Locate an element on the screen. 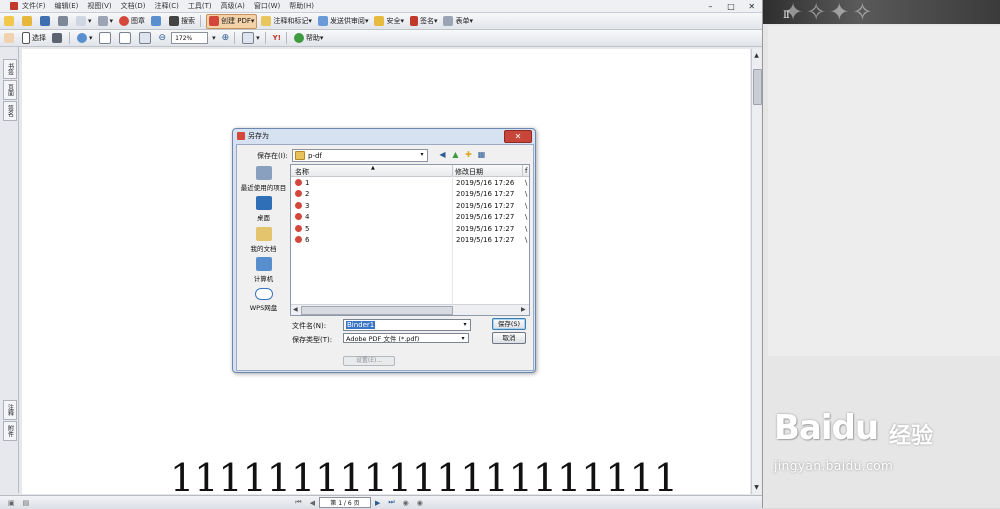 The width and height of the screenshot is (1000, 509). file-name-input: Binder1 ▾ is located at coordinates (407, 325).